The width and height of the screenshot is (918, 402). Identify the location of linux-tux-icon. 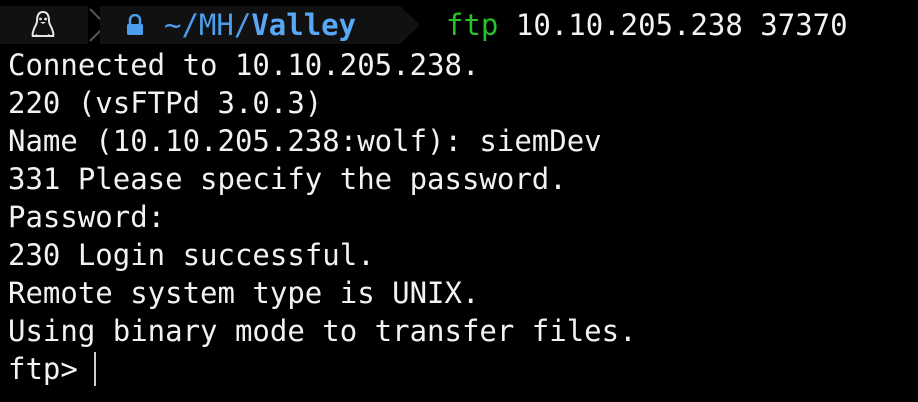
(43, 23).